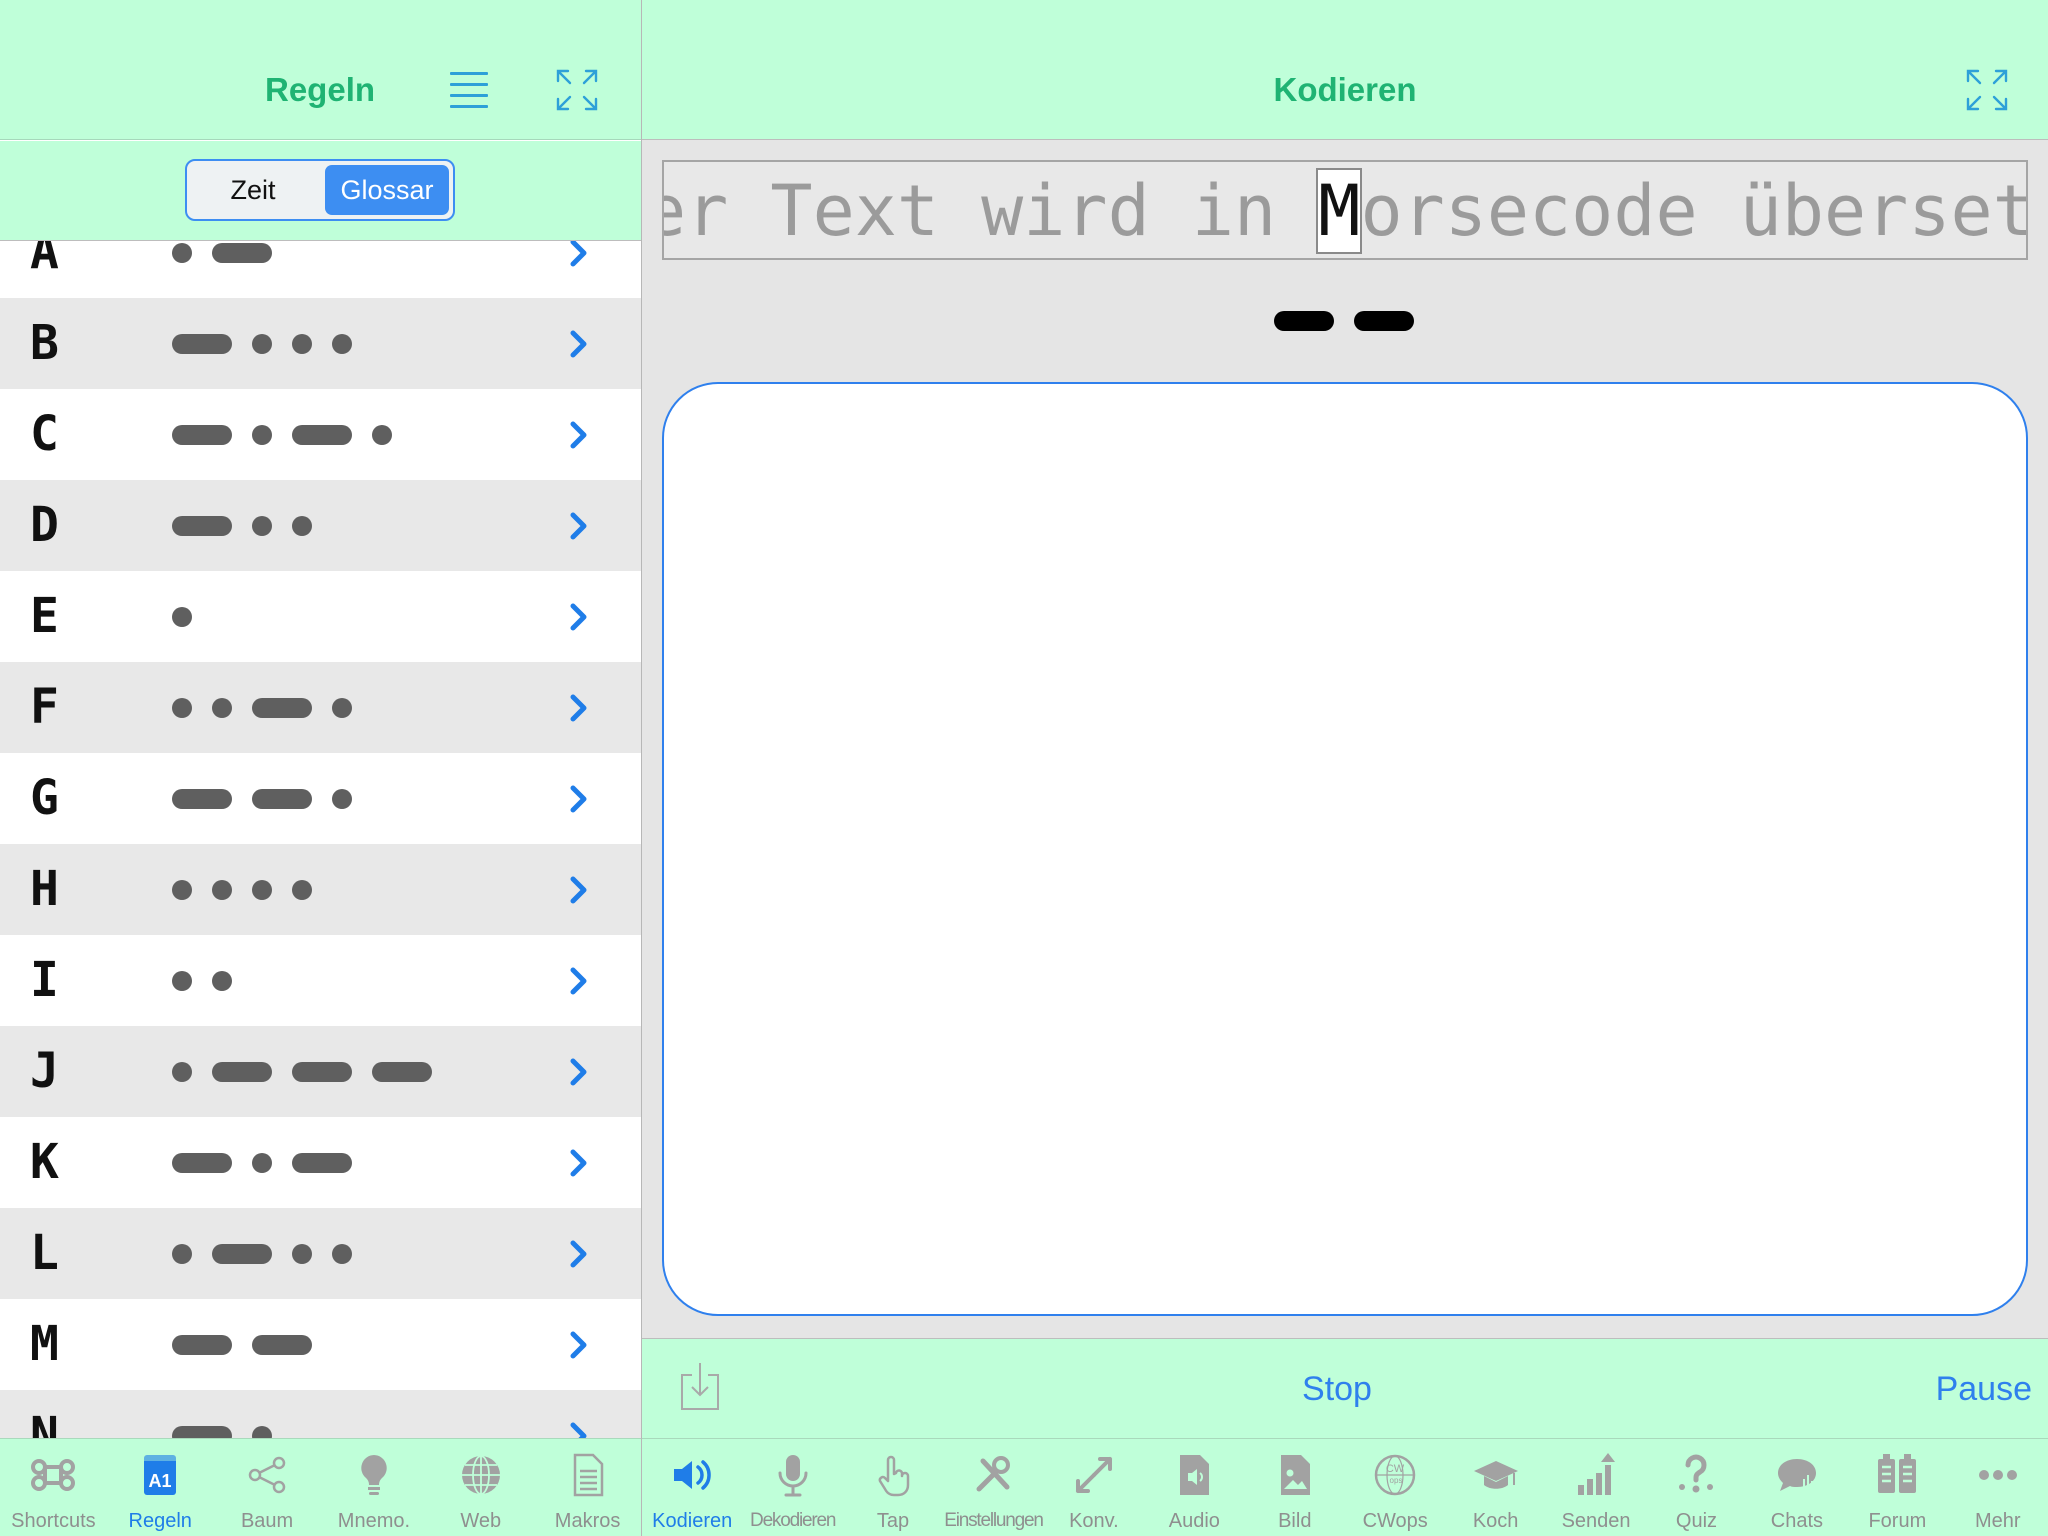  Describe the element at coordinates (993, 1487) in the screenshot. I see `tab-einstellungen: Einstellungen` at that location.